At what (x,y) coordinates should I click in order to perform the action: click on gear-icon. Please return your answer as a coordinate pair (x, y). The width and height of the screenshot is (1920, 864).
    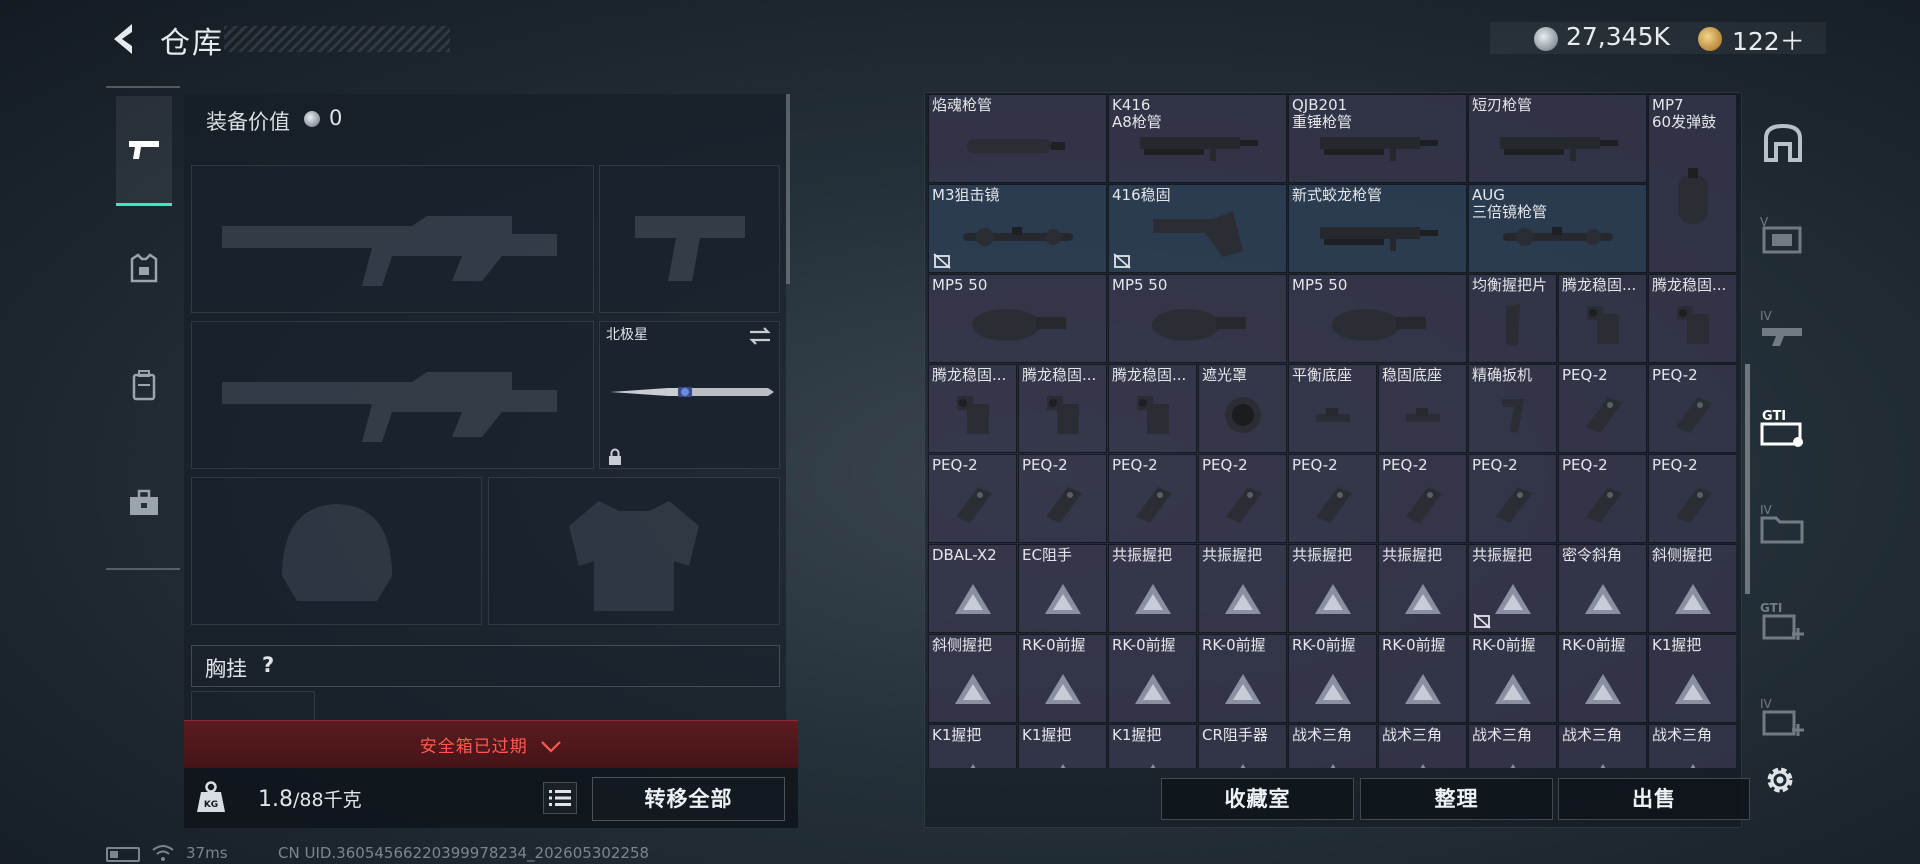
    Looking at the image, I should click on (1780, 780).